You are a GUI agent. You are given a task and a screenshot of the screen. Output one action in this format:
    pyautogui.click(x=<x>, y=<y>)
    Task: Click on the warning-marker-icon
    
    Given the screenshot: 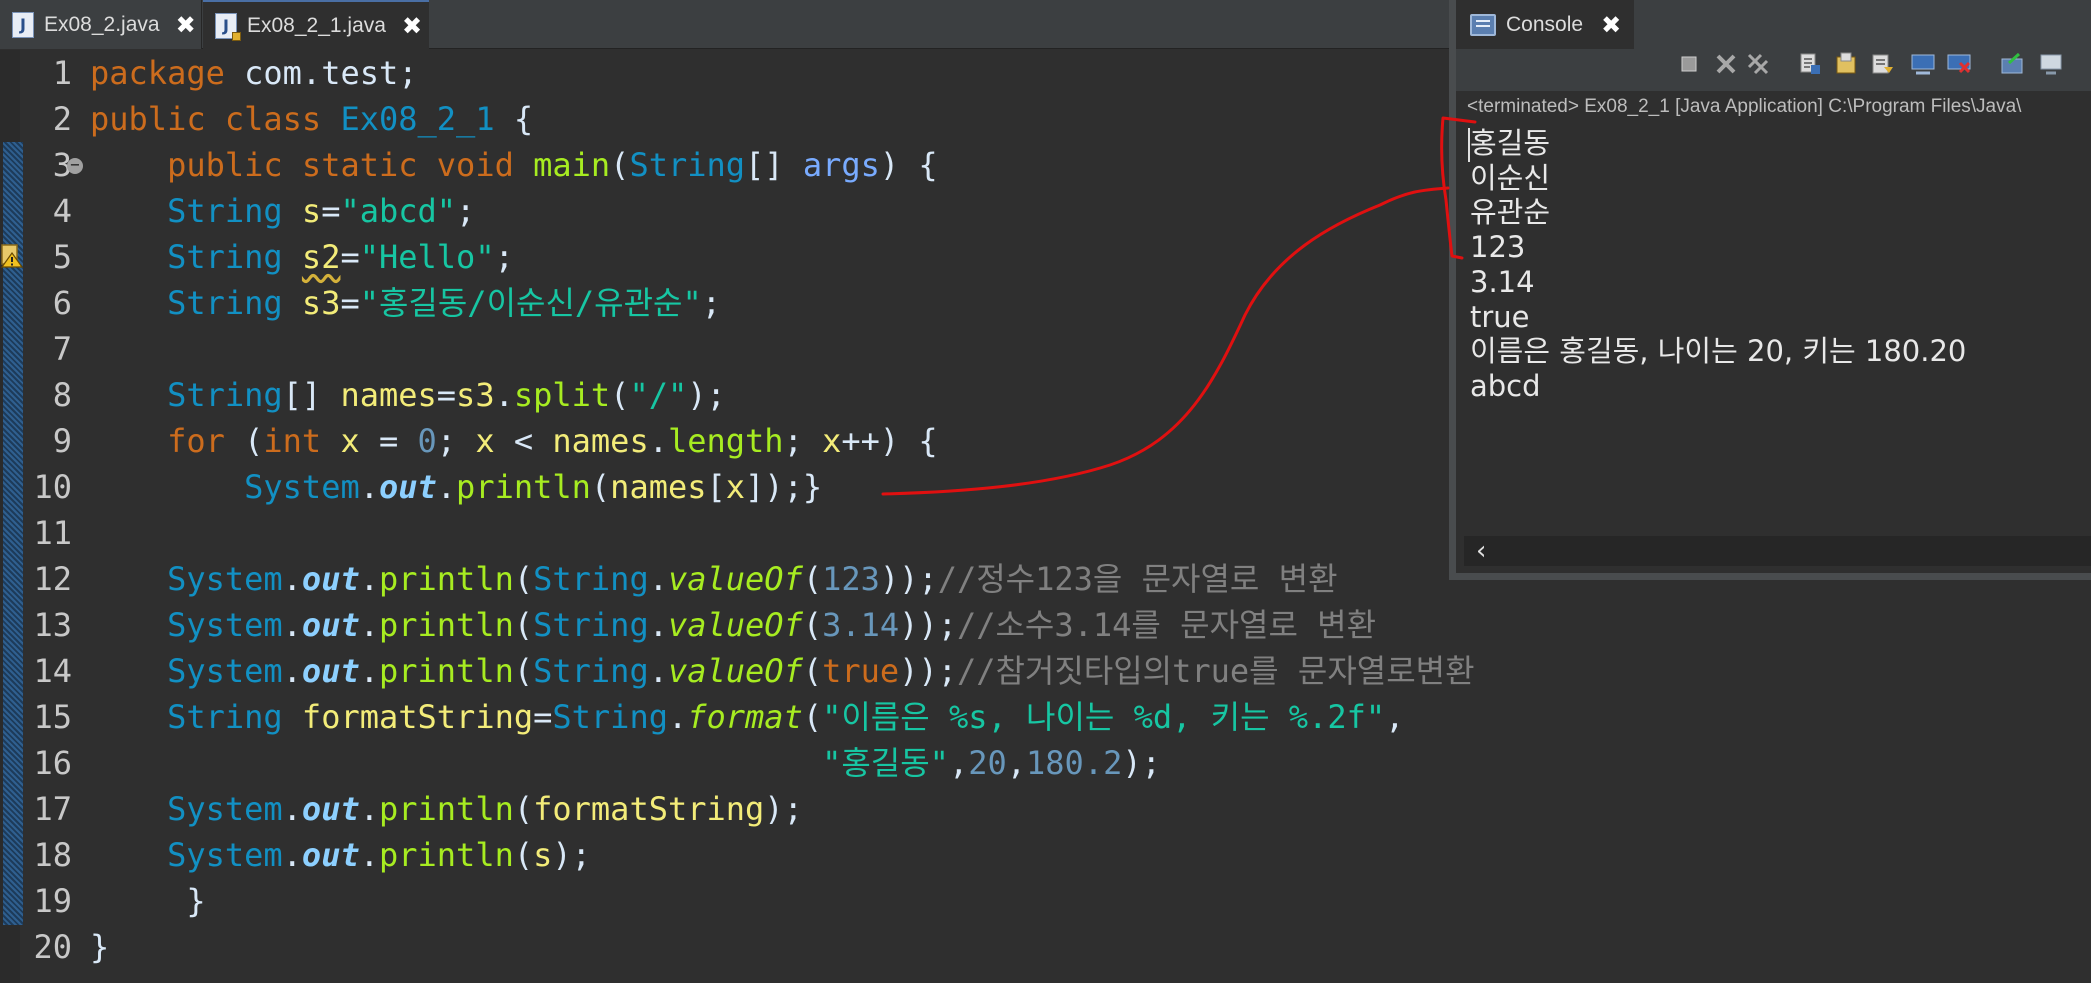 What is the action you would take?
    pyautogui.click(x=12, y=256)
    